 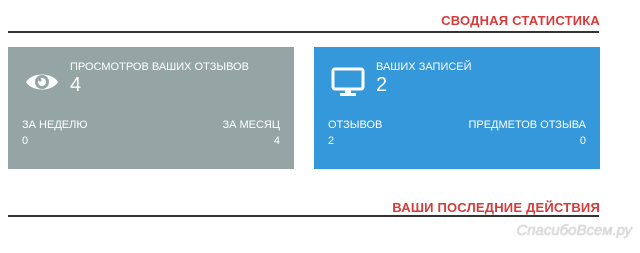 I want to click on reviews-value: 2, so click(x=331, y=141).